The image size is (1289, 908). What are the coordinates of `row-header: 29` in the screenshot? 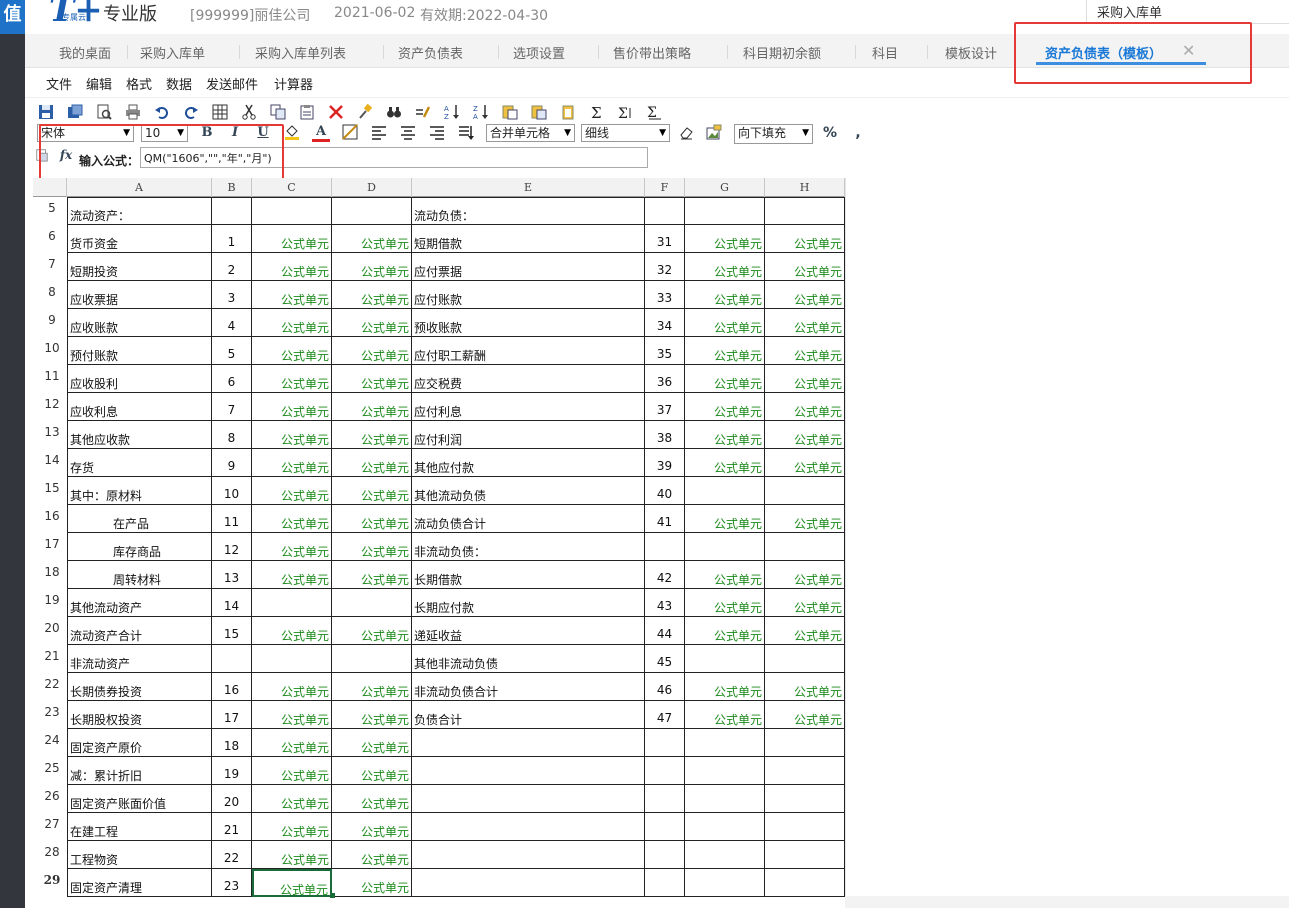 It's located at (50, 883).